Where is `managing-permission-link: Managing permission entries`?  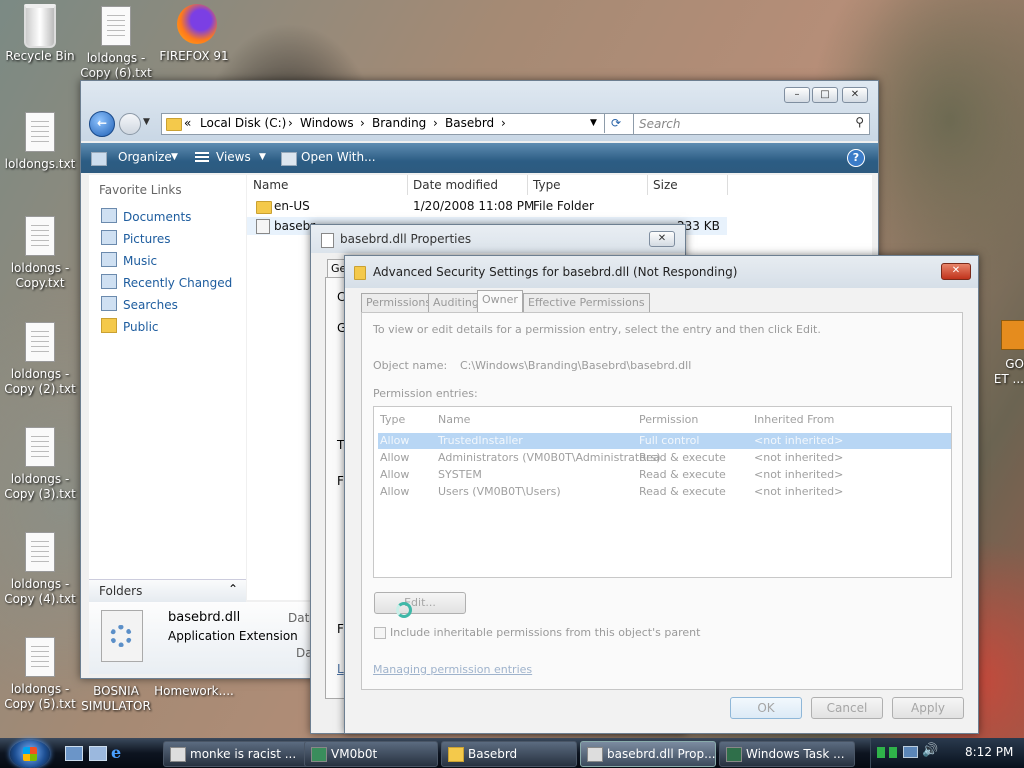
managing-permission-link: Managing permission entries is located at coordinates (452, 669).